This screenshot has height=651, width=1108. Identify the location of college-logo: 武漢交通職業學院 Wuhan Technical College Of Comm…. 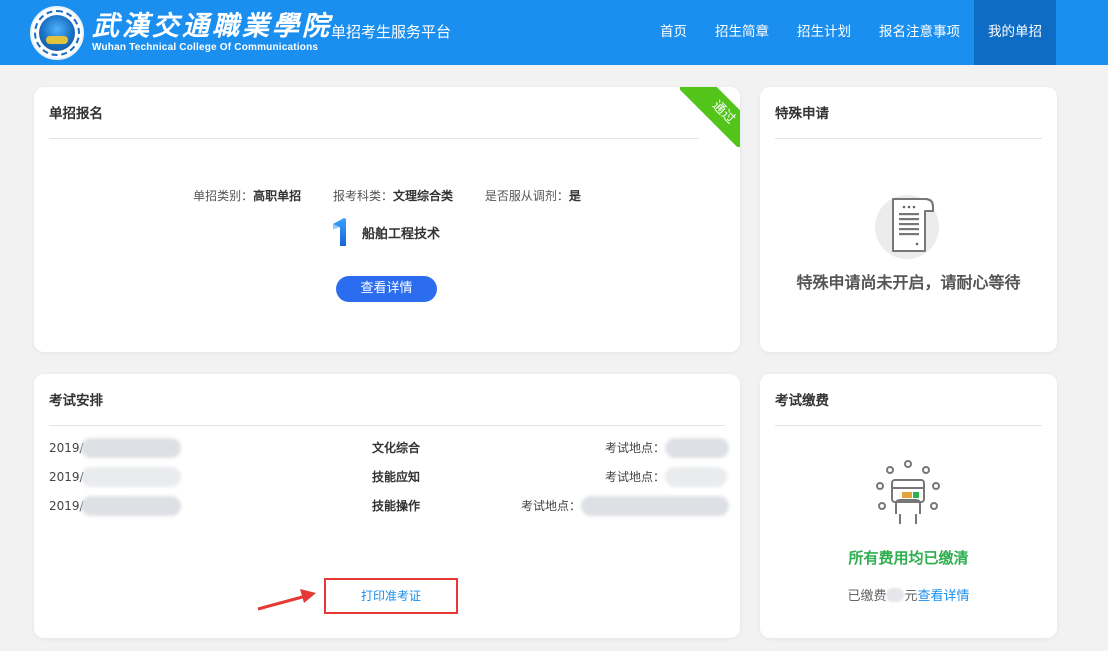
(181, 33).